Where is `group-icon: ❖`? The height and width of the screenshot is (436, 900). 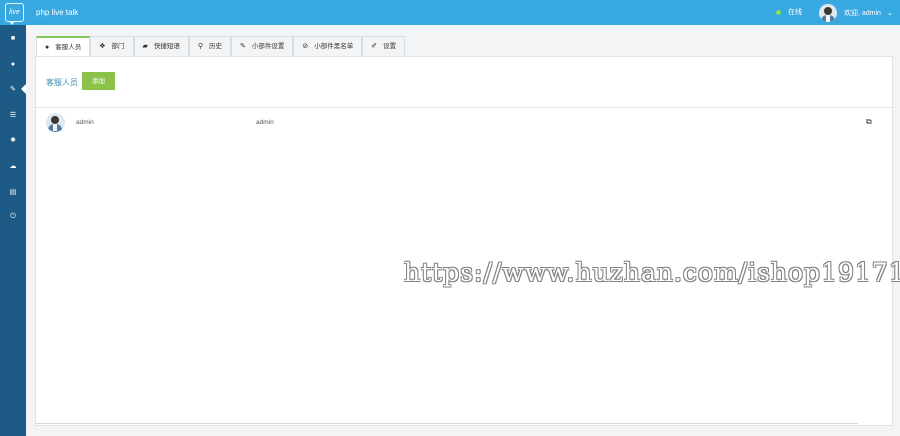 group-icon: ❖ is located at coordinates (102, 46).